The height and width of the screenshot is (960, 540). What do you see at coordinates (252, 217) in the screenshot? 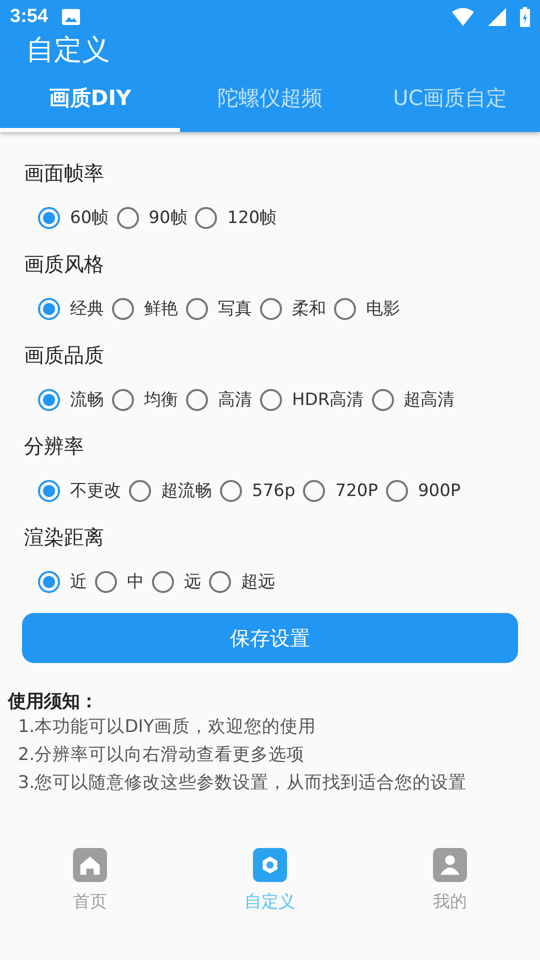
I see `radio-label: 120帧` at bounding box center [252, 217].